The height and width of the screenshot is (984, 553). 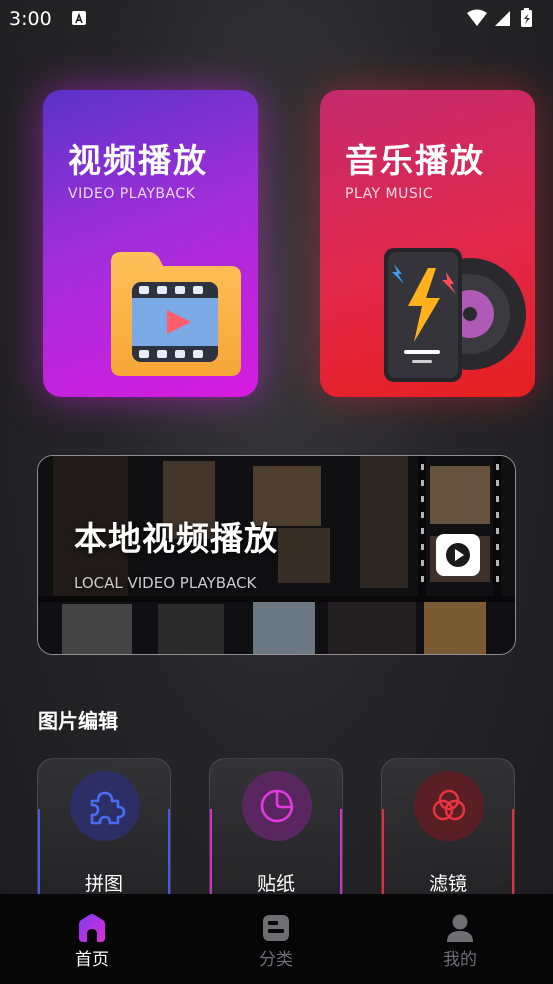 What do you see at coordinates (458, 555) in the screenshot?
I see `play-button-icon` at bounding box center [458, 555].